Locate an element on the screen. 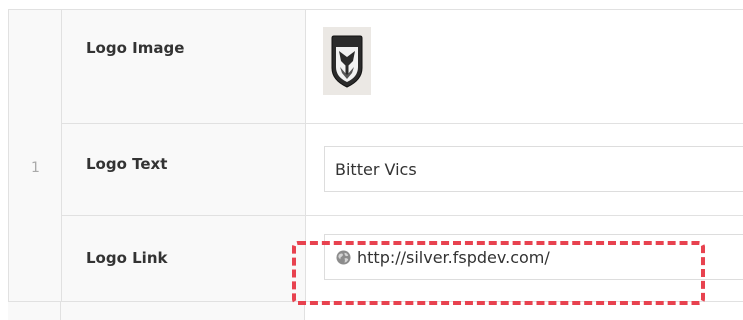 This screenshot has height=320, width=743. logo-text-label: Logo Text is located at coordinates (127, 164).